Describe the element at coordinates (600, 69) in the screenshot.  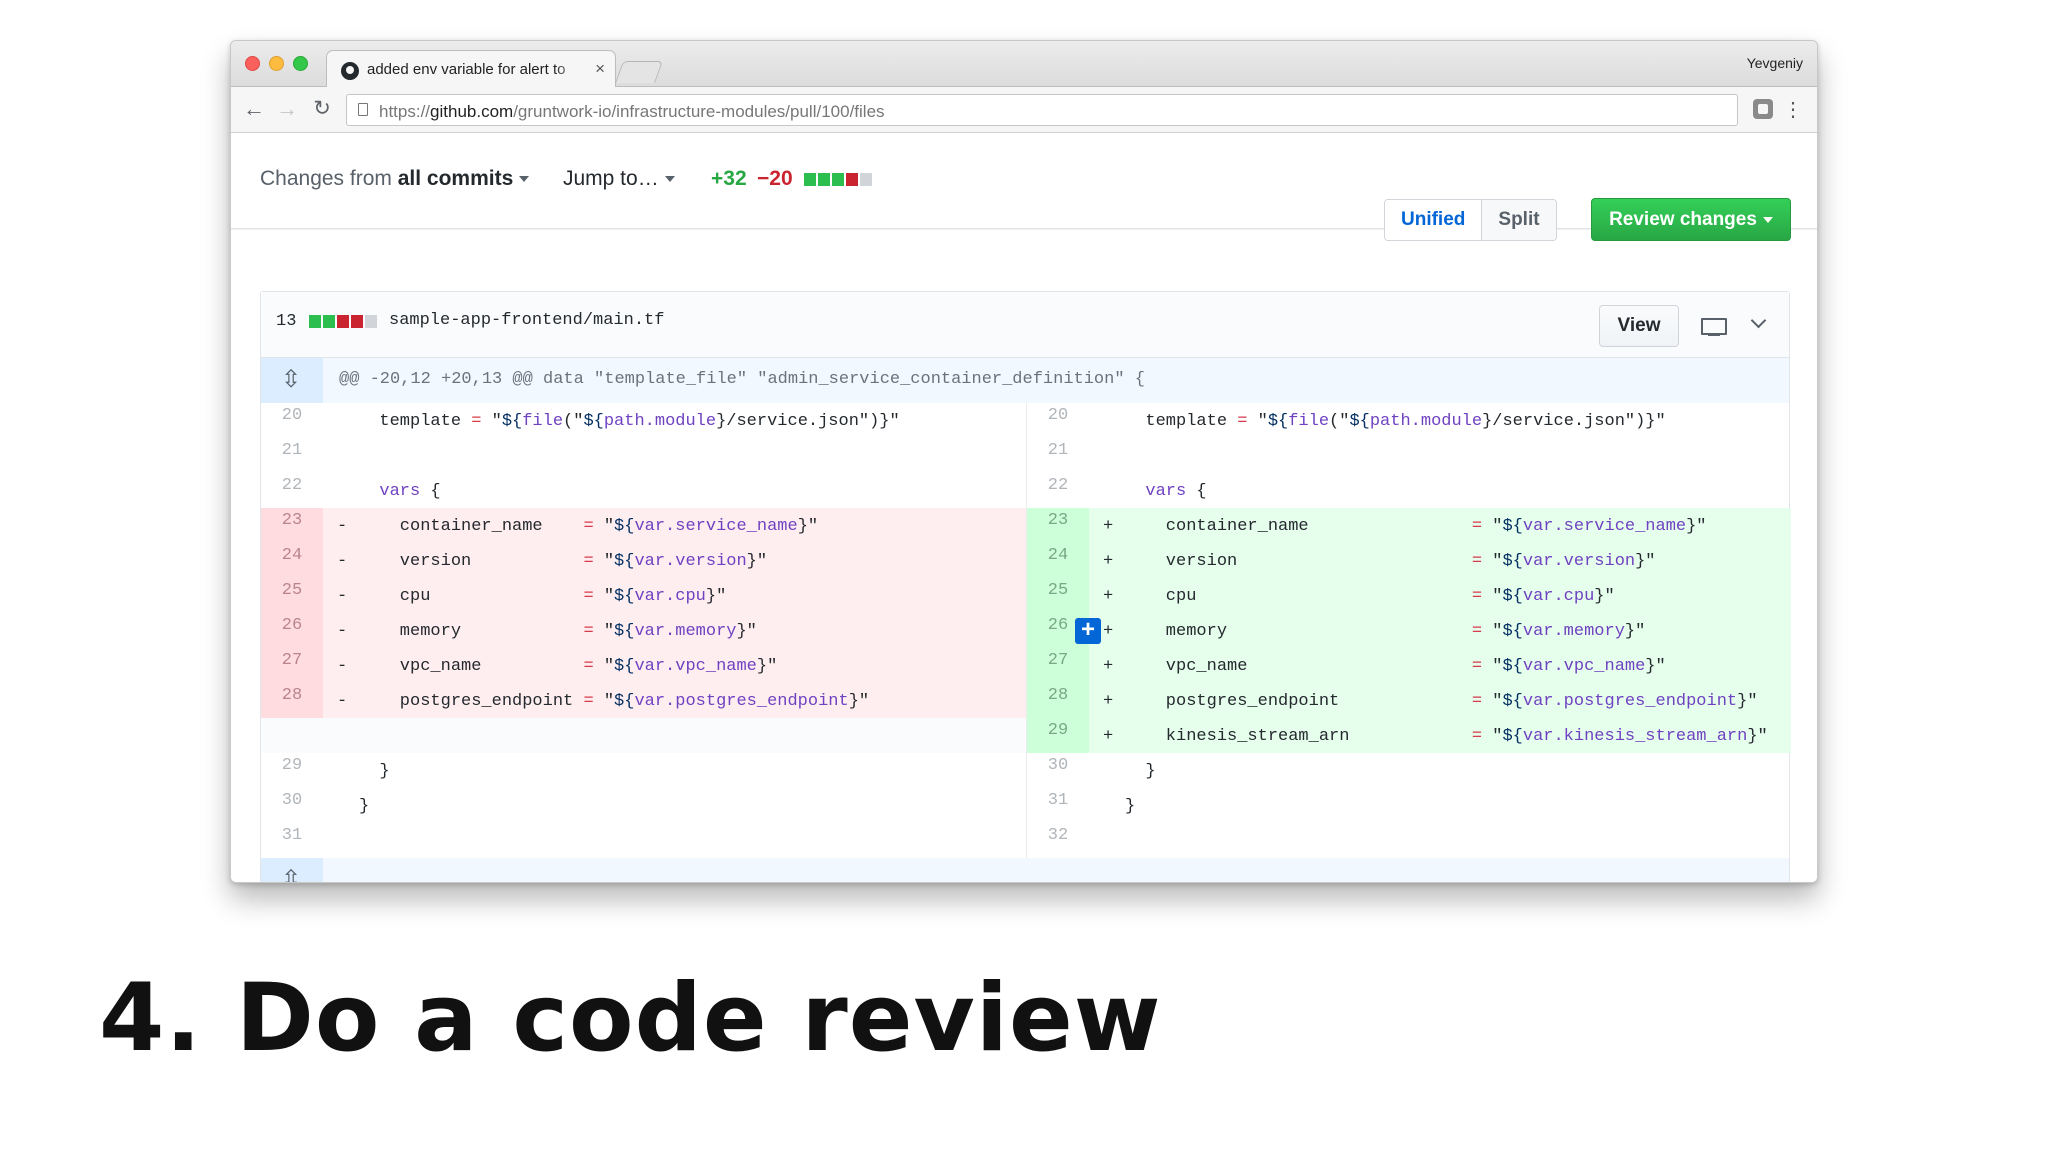
I see `tab-close-icon: ×` at that location.